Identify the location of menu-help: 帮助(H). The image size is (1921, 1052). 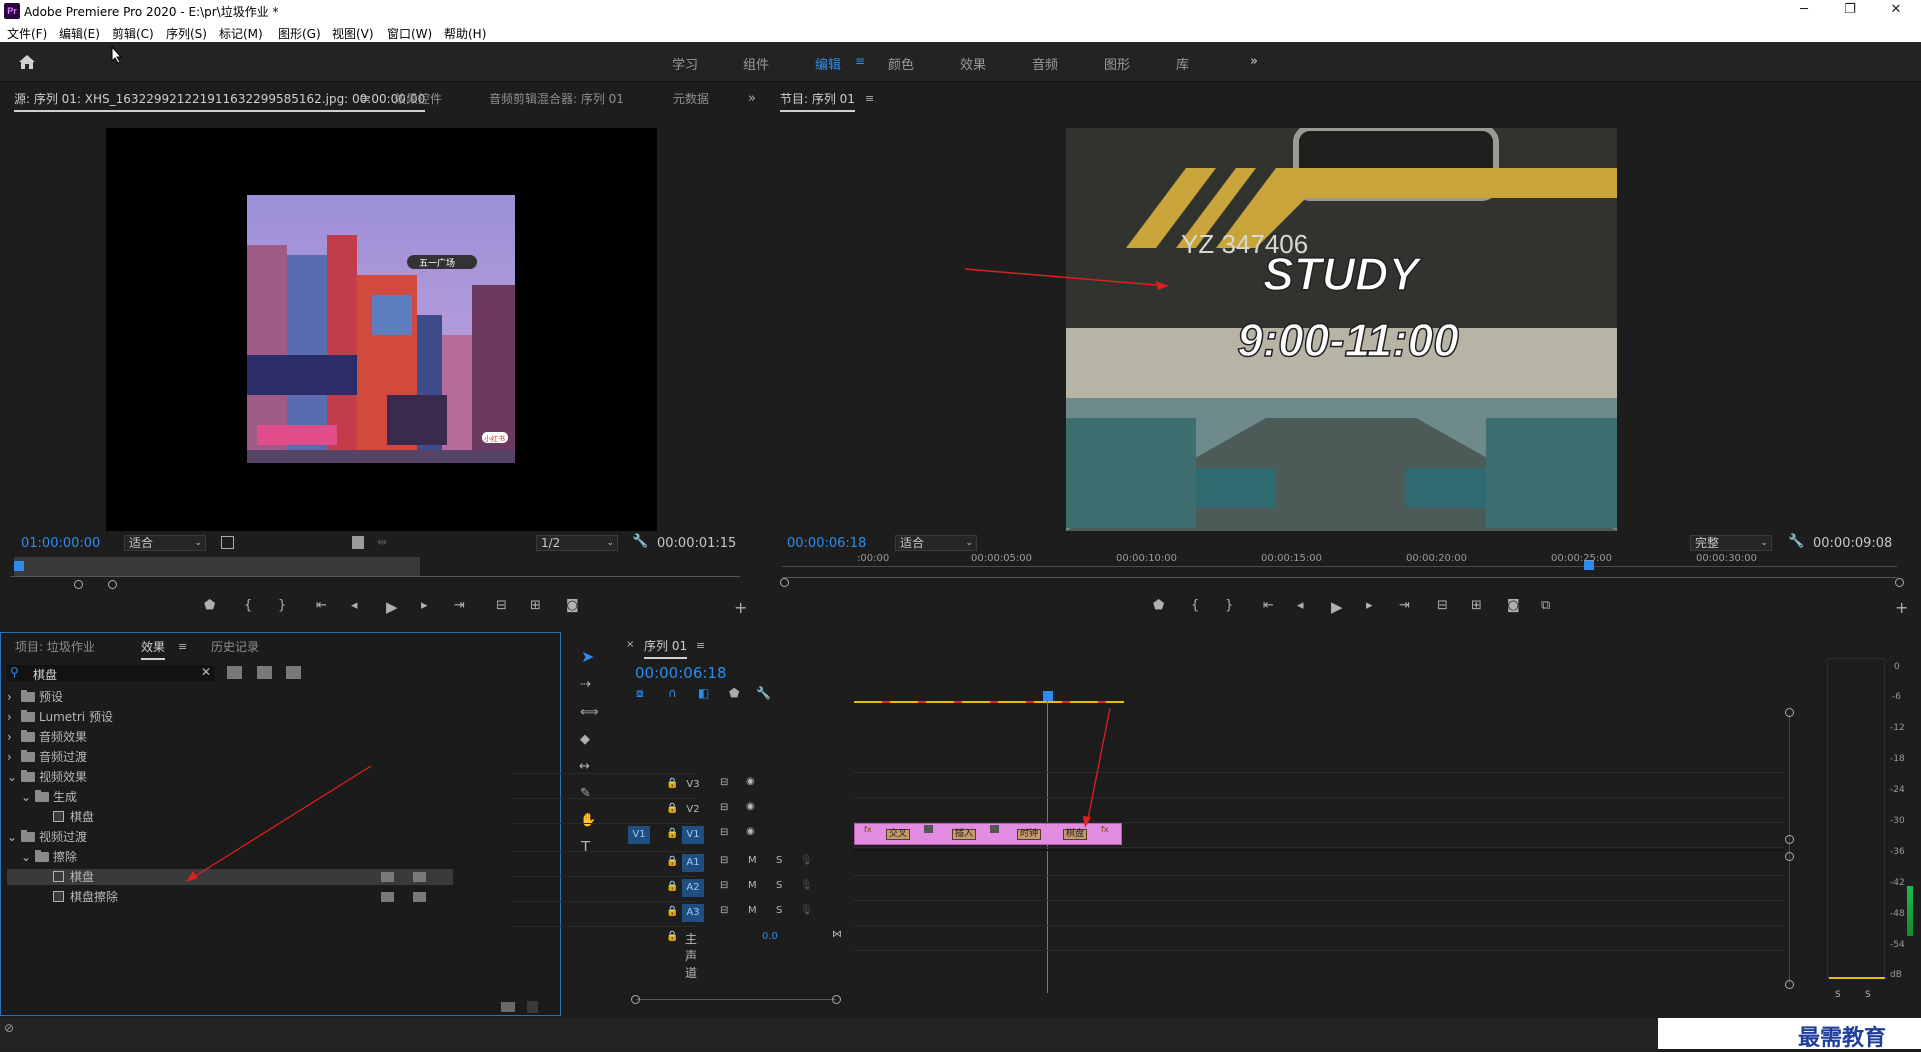
(465, 33).